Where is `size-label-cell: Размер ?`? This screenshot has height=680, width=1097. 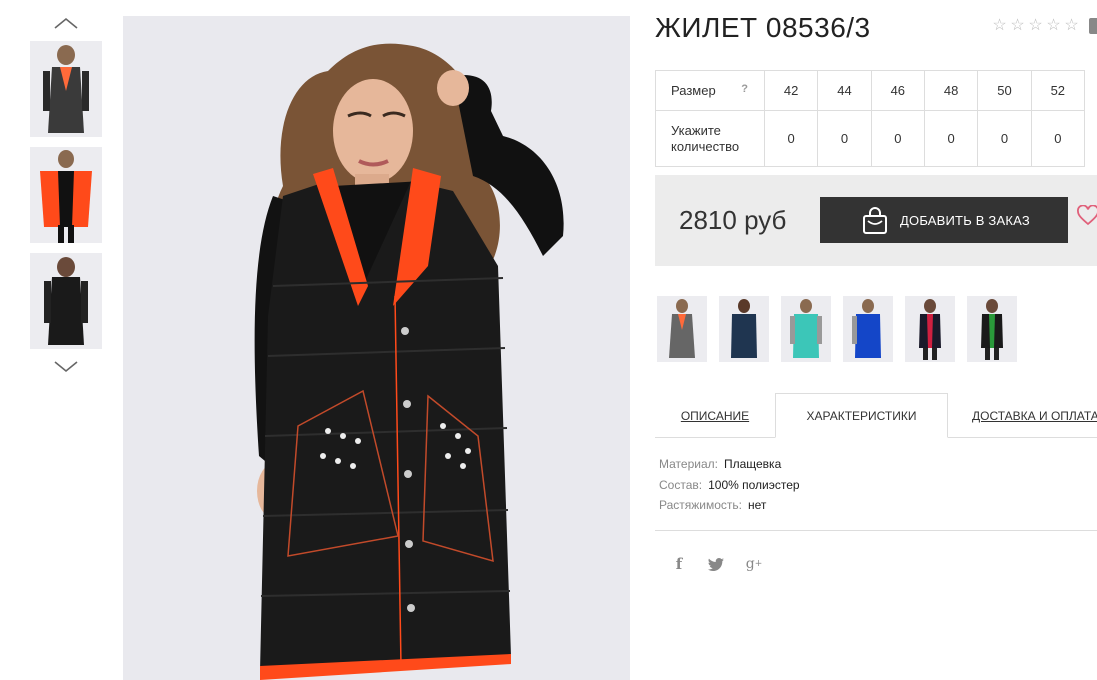
size-label-cell: Размер ? is located at coordinates (710, 90).